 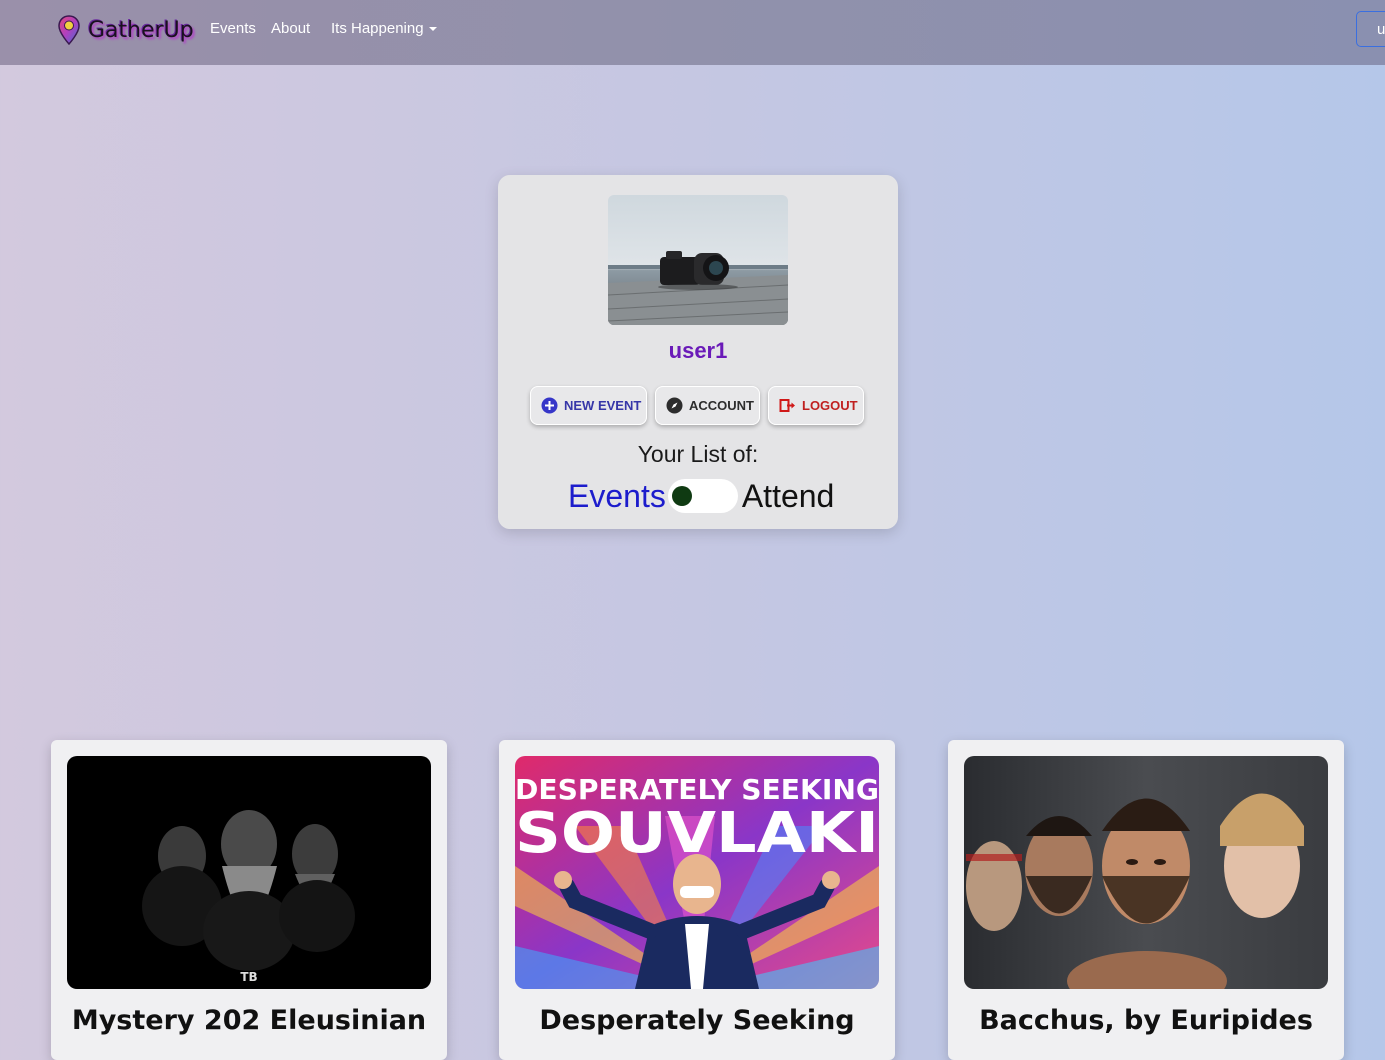 I want to click on brand-logo: GatherUp, so click(x=126, y=30).